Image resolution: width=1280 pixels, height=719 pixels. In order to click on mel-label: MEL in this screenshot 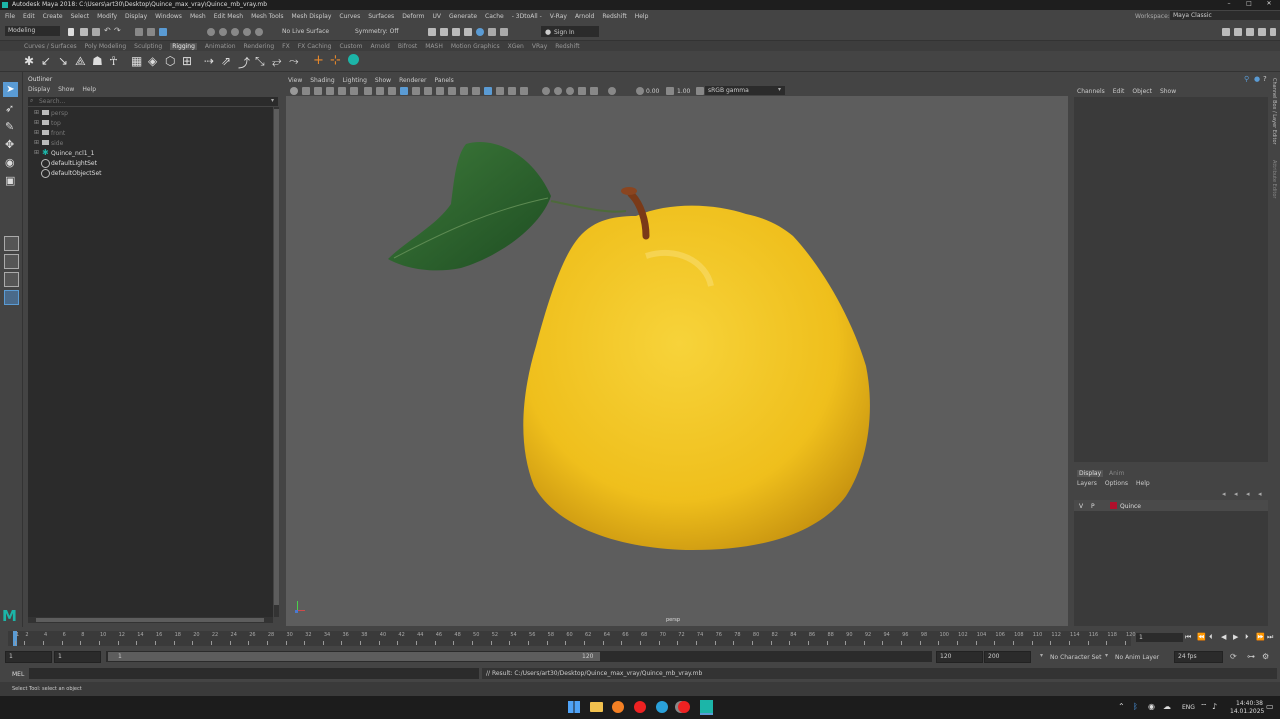, I will do `click(18, 674)`.